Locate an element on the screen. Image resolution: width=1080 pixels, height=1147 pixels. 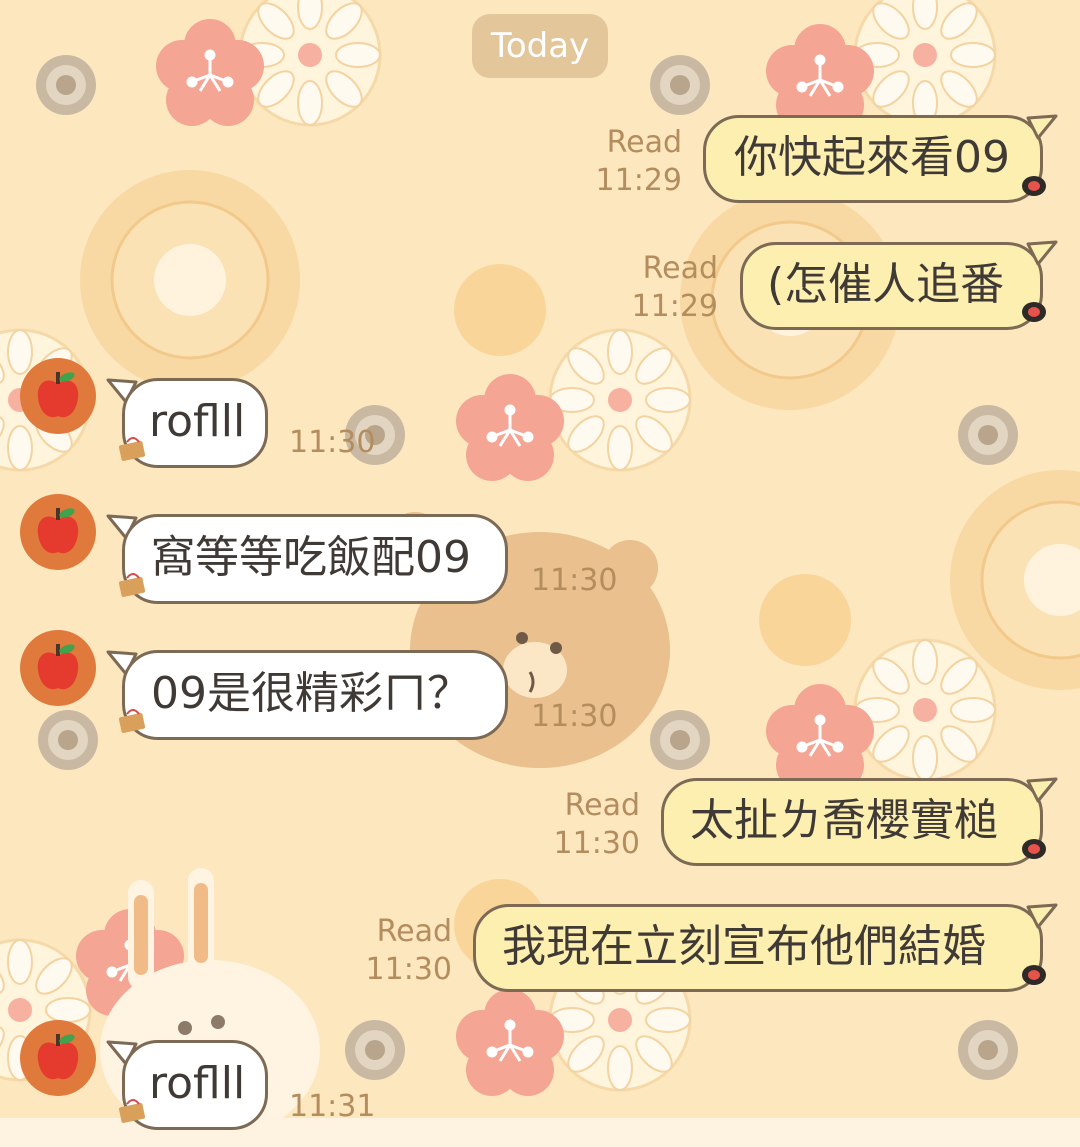
message-text: 太扯ㄌ喬櫻實槌 is located at coordinates (844, 821).